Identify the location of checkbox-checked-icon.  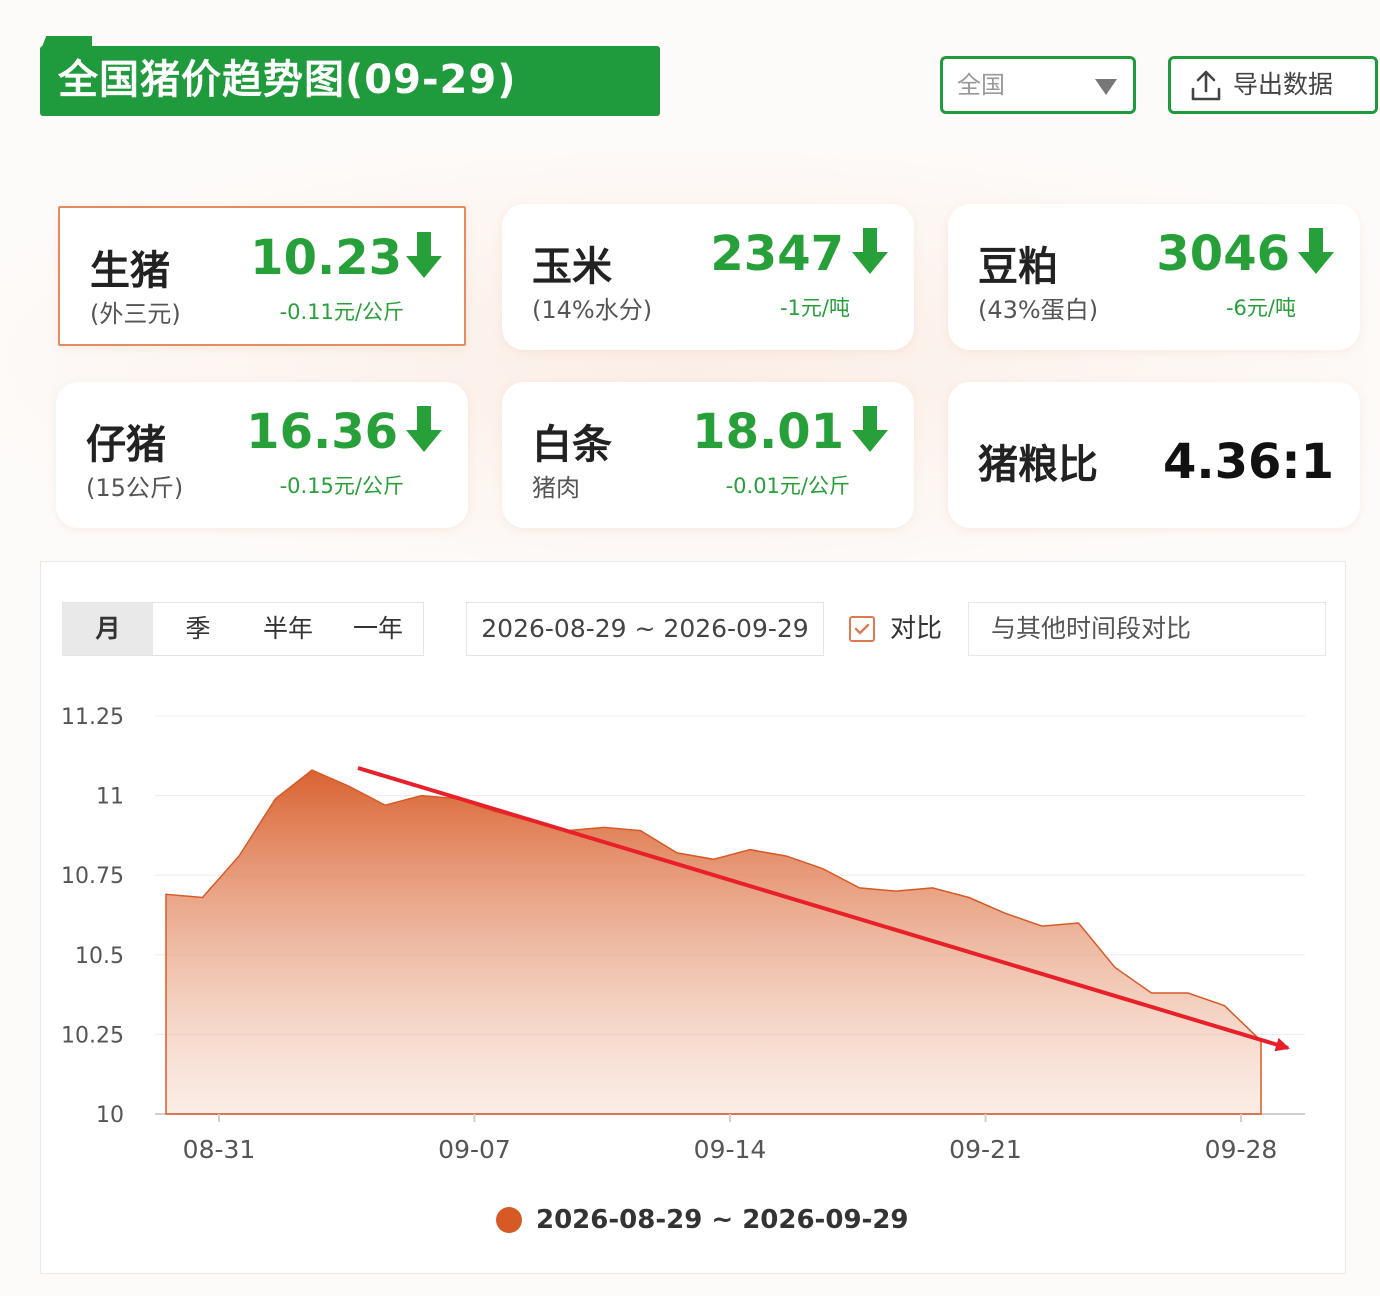
(862, 629).